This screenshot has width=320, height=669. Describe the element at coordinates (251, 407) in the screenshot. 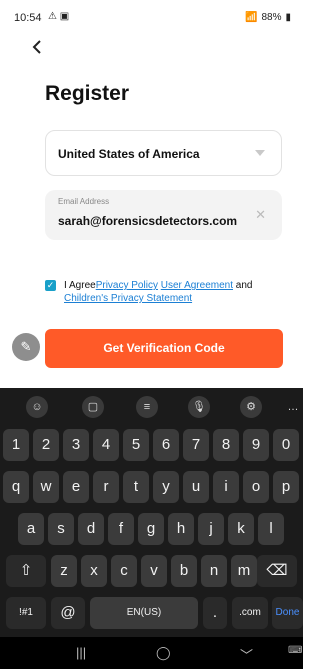

I see `settings-gear-icon: ⚙` at that location.